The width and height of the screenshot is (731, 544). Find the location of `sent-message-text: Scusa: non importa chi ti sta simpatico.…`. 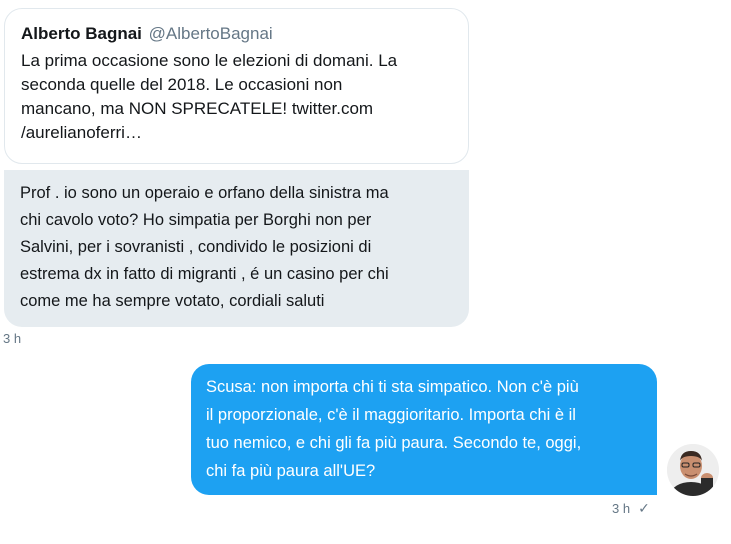

sent-message-text: Scusa: non importa chi ti sta simpatico.… is located at coordinates (394, 429).